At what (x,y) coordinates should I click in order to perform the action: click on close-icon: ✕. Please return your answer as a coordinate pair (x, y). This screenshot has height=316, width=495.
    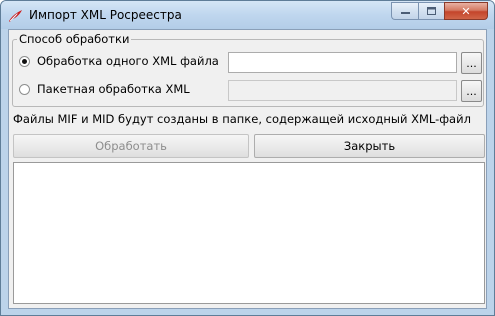
    Looking at the image, I should click on (466, 11).